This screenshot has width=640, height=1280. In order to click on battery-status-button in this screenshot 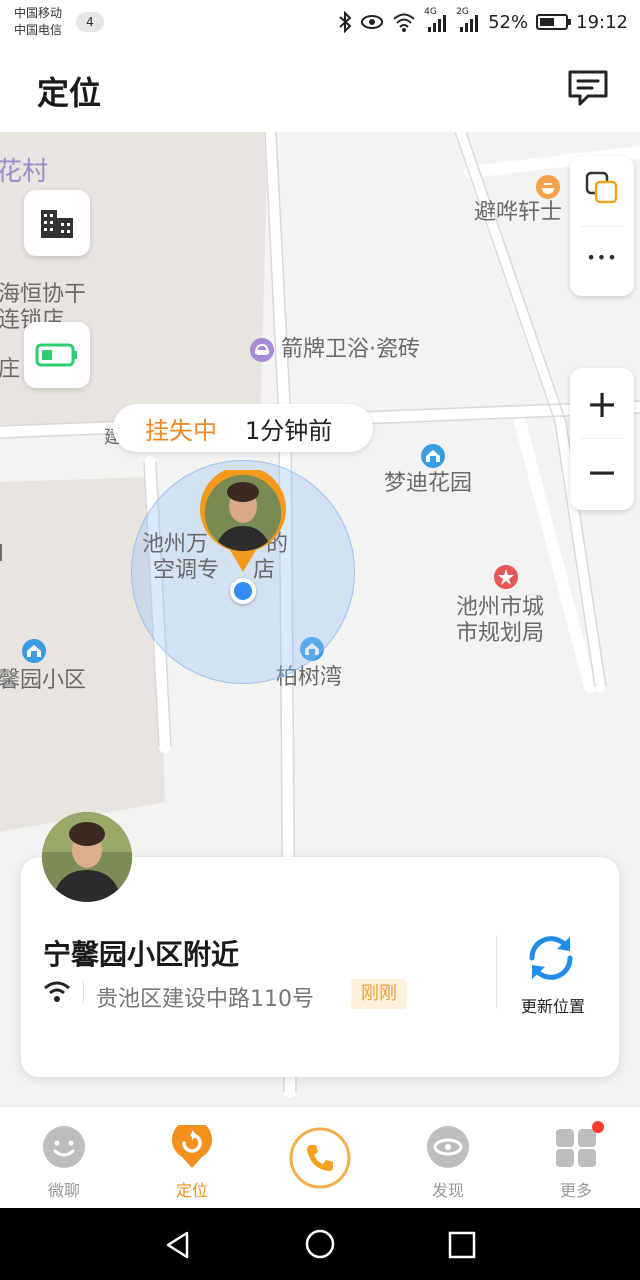, I will do `click(57, 355)`.